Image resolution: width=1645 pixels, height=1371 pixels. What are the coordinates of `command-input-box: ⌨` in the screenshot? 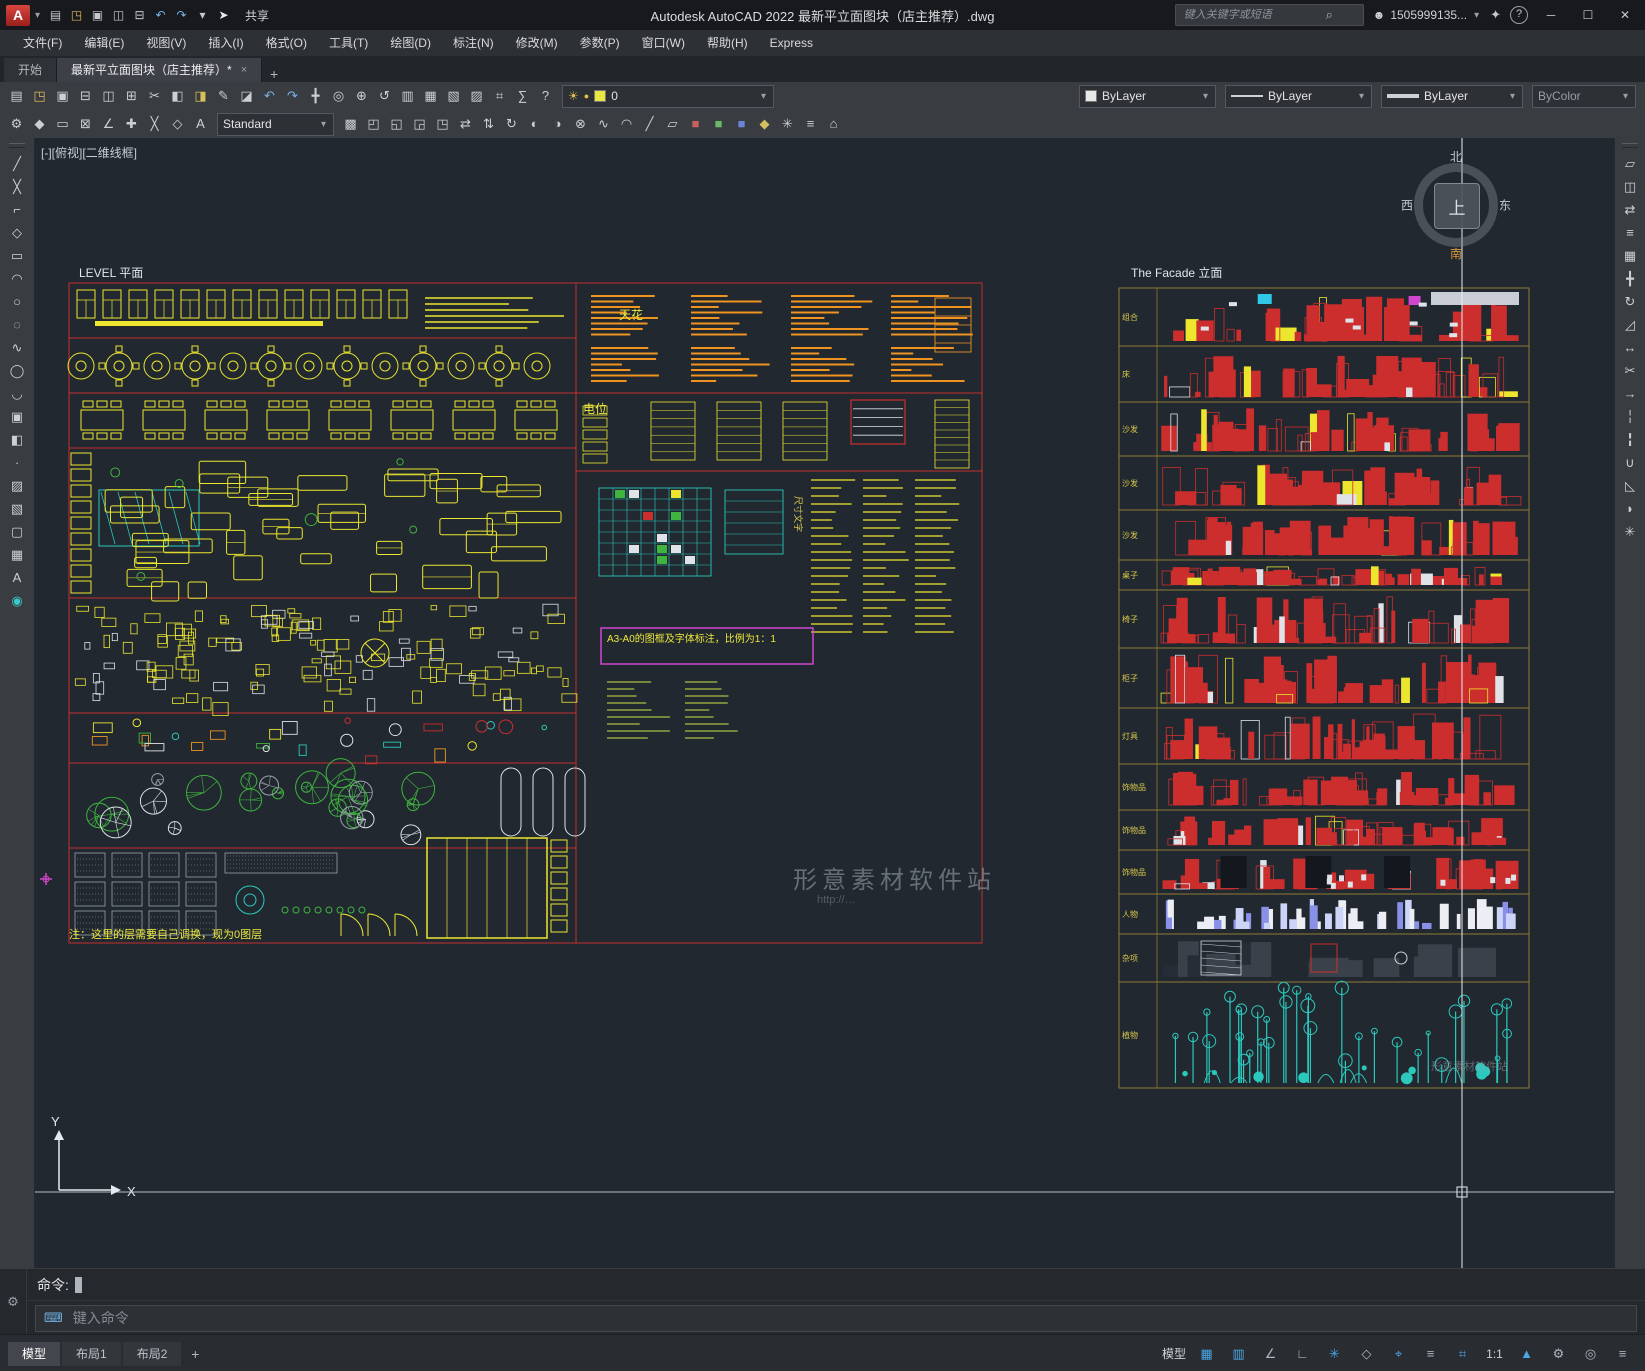 It's located at (836, 1318).